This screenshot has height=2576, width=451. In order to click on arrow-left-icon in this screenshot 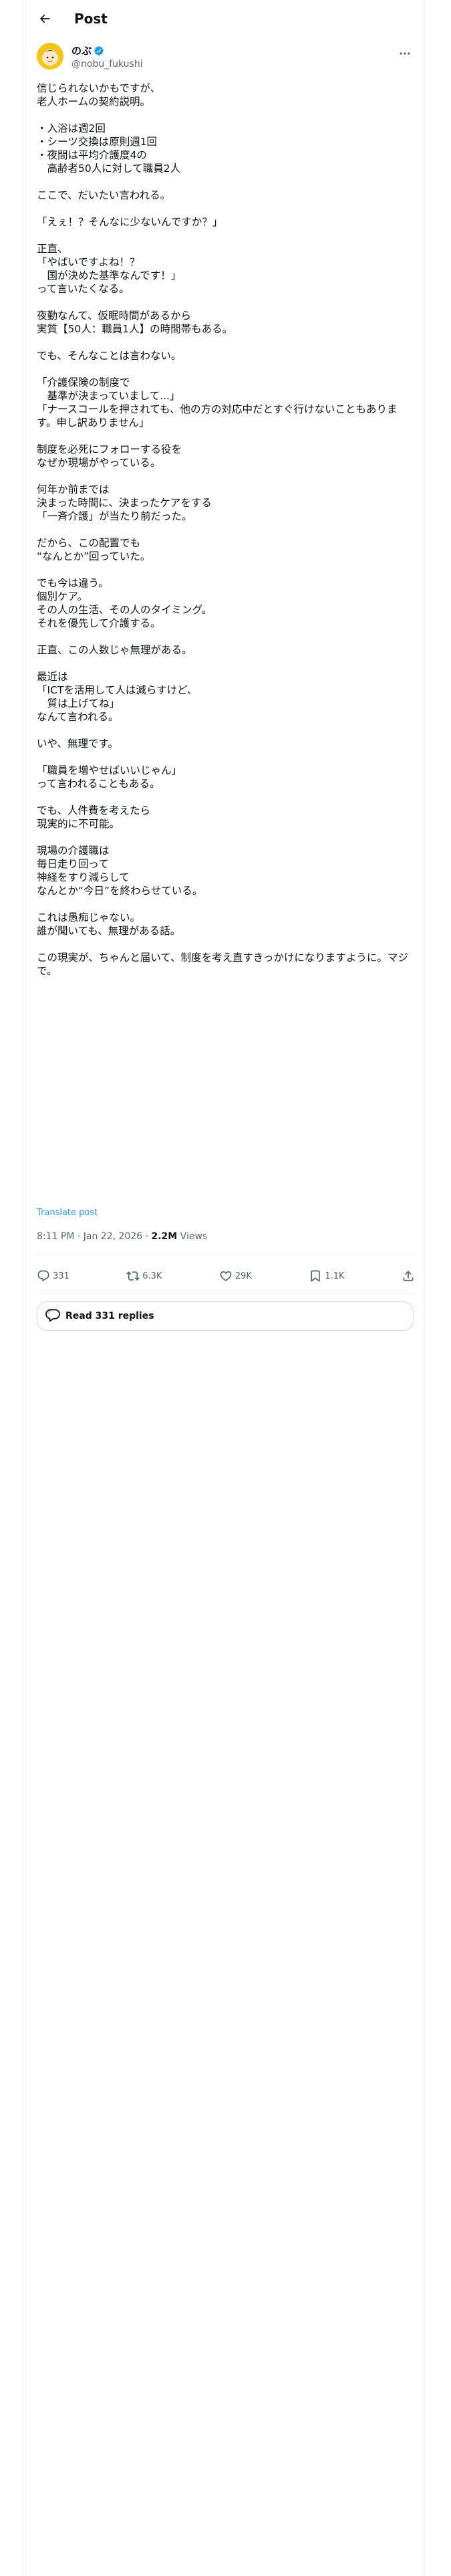, I will do `click(44, 18)`.